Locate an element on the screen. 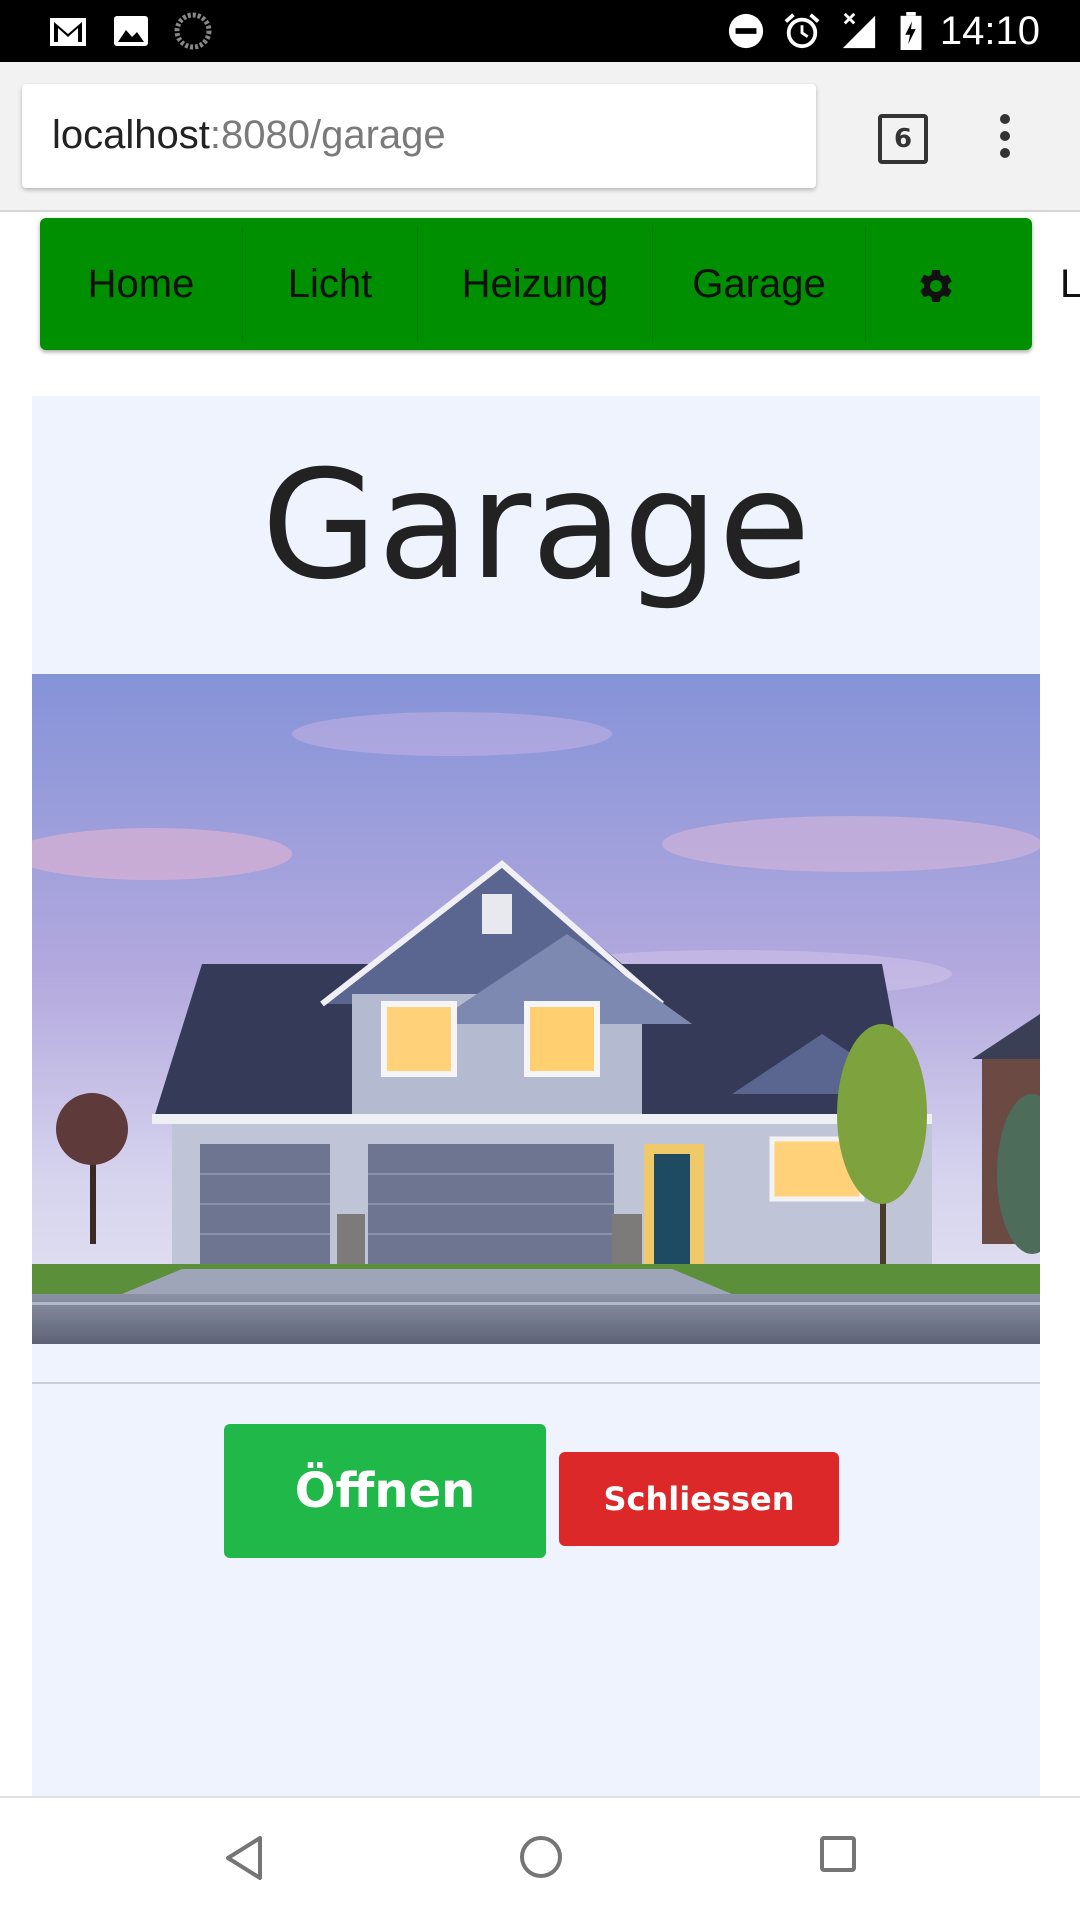  tab-switcher-button: 6 is located at coordinates (903, 139).